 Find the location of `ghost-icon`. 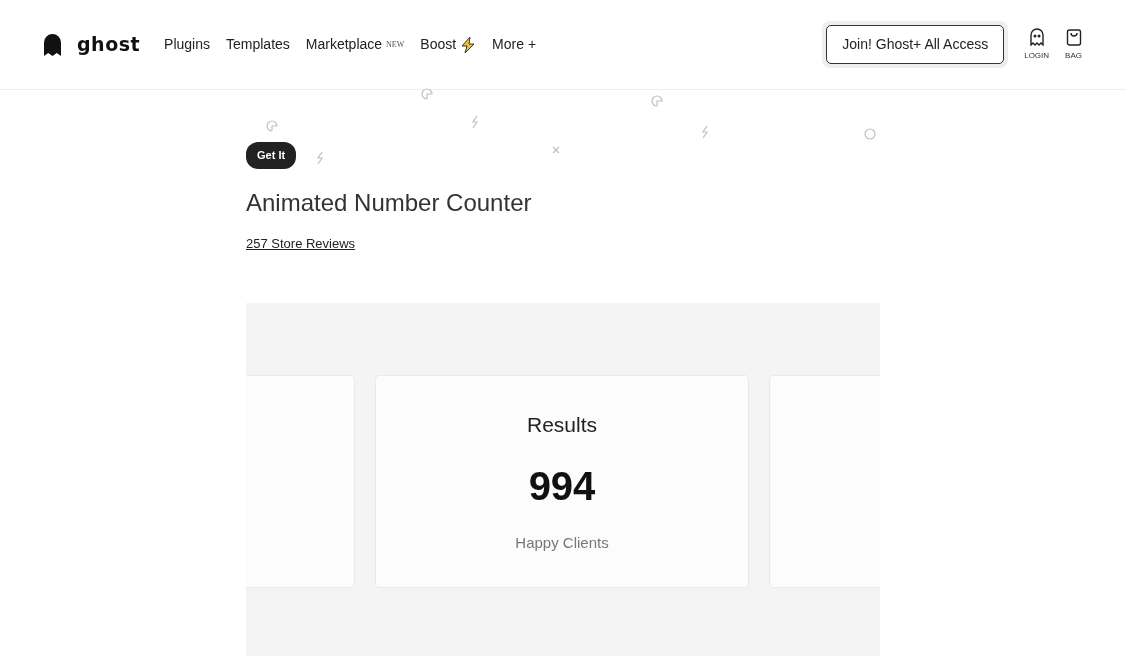

ghost-icon is located at coordinates (1036, 36).